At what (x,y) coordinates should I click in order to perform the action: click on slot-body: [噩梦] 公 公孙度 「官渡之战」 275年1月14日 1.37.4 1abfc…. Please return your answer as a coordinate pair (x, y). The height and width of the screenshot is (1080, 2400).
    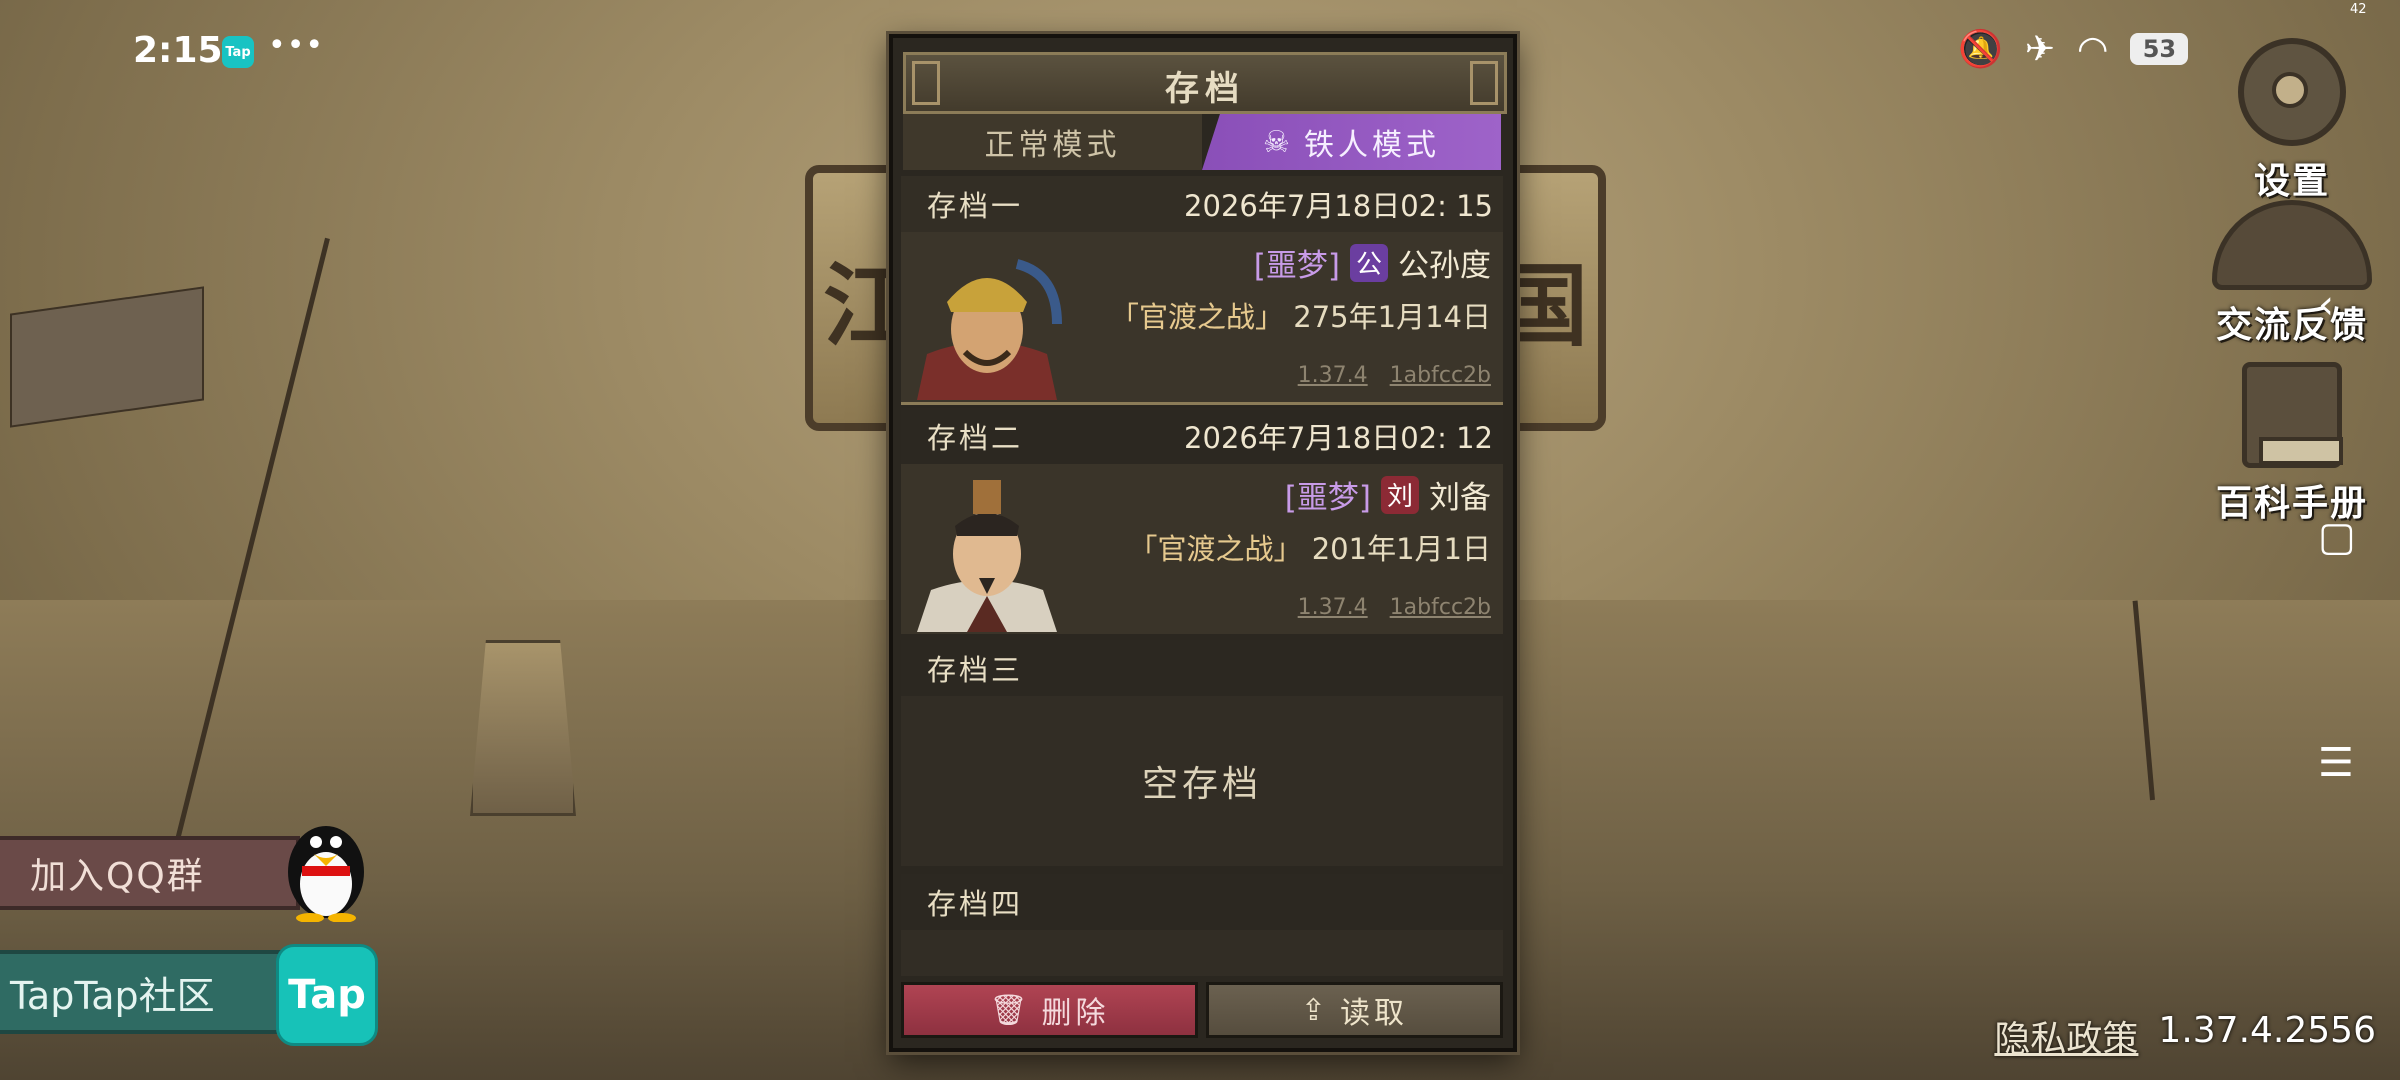
    Looking at the image, I should click on (1202, 318).